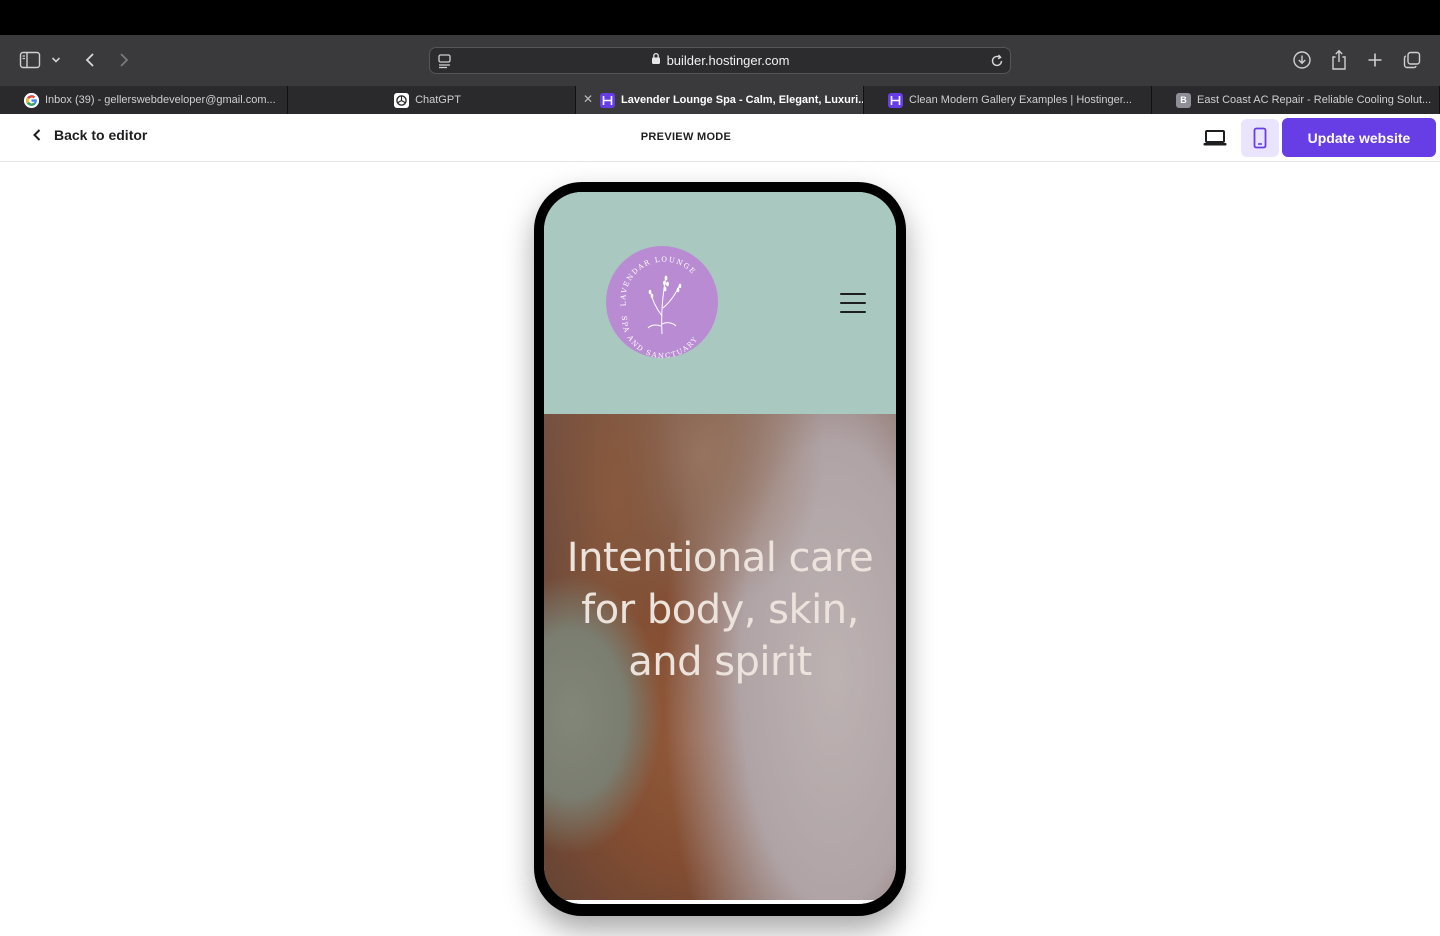 The width and height of the screenshot is (1440, 936). What do you see at coordinates (56, 60) in the screenshot?
I see `chevron-down-icon` at bounding box center [56, 60].